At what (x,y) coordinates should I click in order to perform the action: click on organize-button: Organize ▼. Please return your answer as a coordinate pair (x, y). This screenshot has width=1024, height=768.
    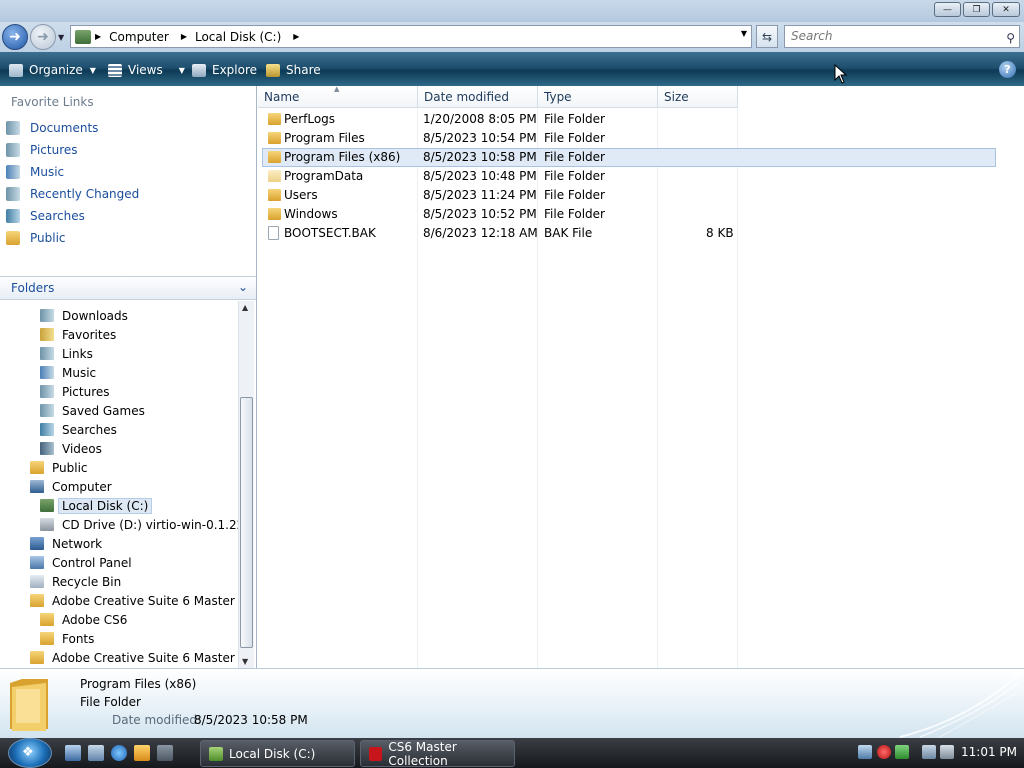
    Looking at the image, I should click on (52, 70).